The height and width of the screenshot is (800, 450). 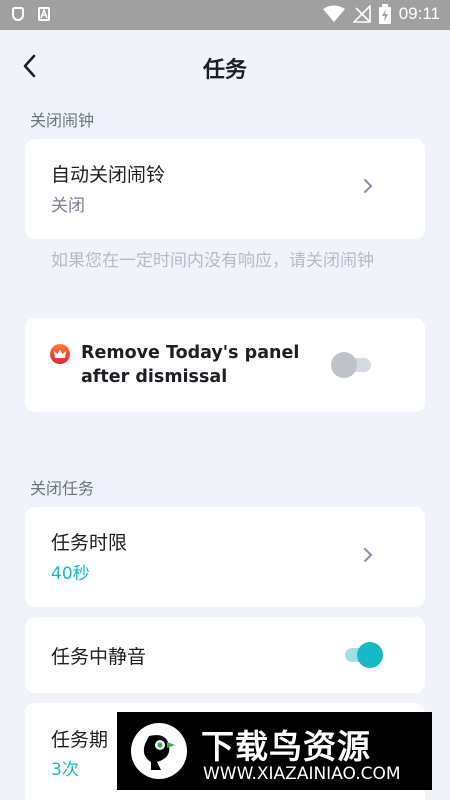 What do you see at coordinates (384, 14) in the screenshot?
I see `battery-charging-icon` at bounding box center [384, 14].